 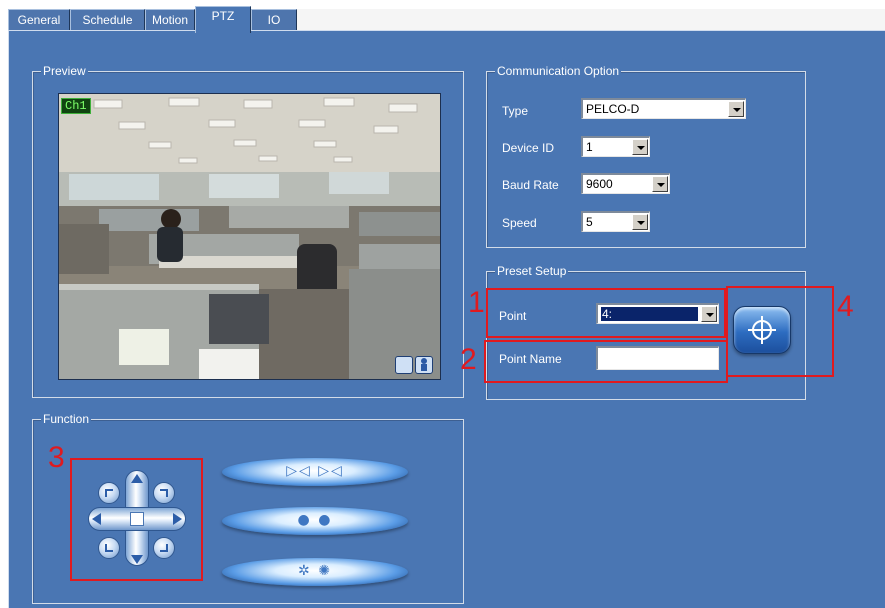 I want to click on speed-select-value: 5, so click(x=589, y=222).